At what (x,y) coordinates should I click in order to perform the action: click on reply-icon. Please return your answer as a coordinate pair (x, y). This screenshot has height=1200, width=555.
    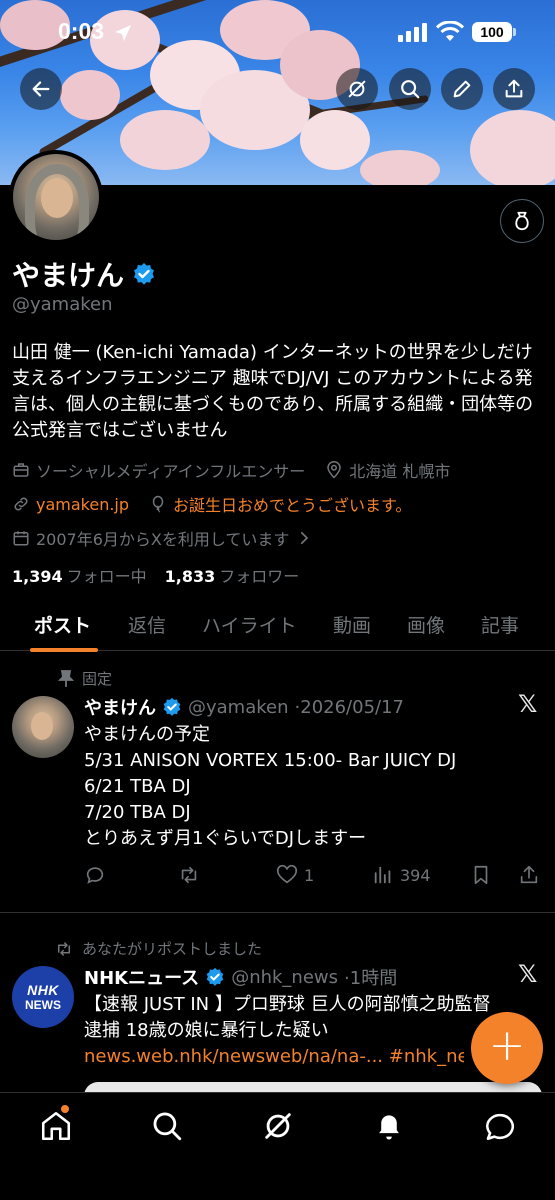
    Looking at the image, I should click on (95, 875).